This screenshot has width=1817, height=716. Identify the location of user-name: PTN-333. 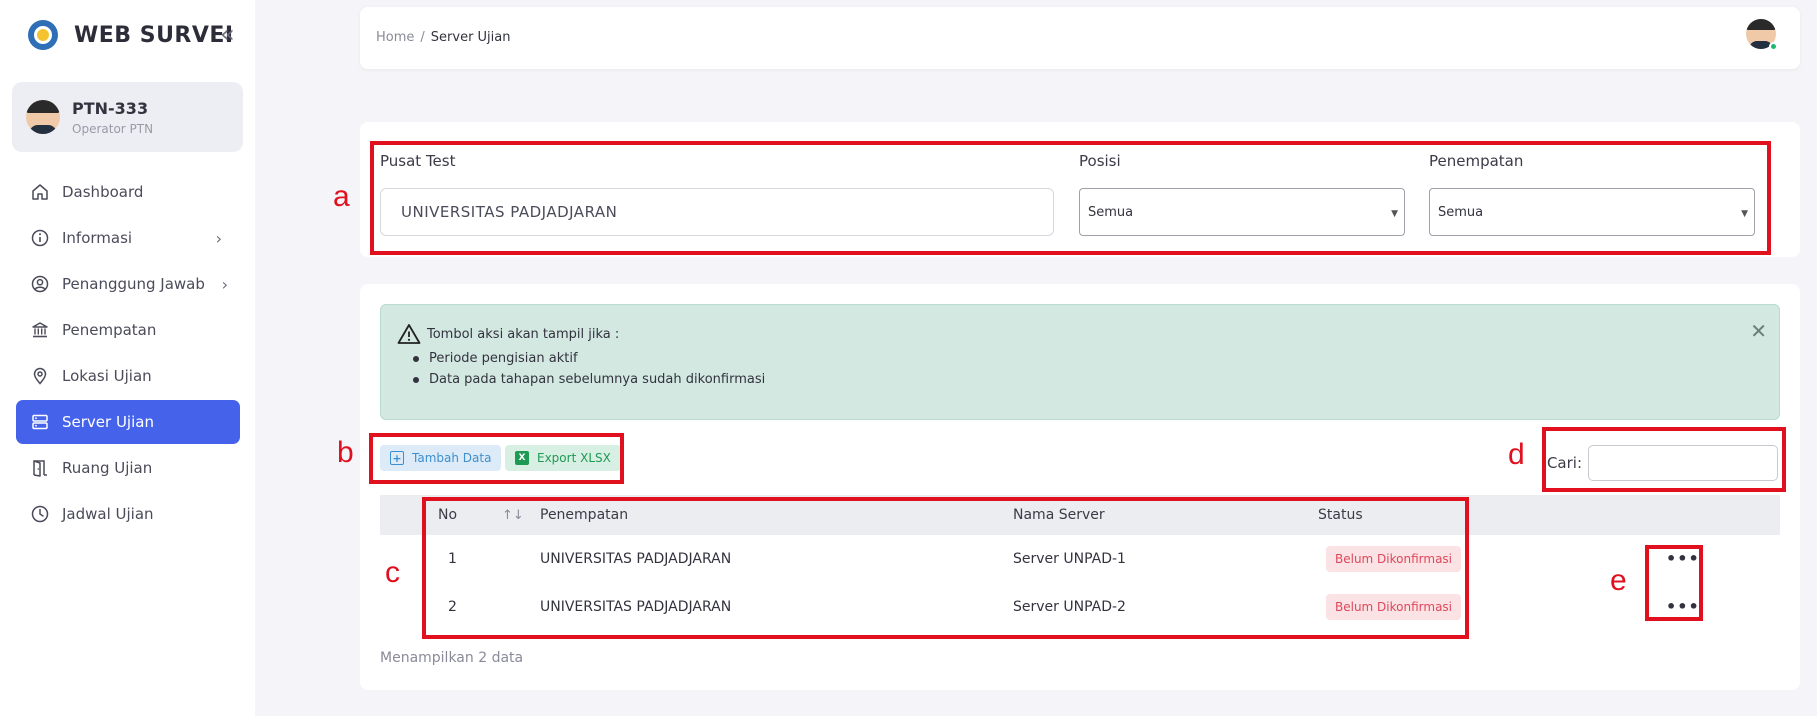
(110, 108).